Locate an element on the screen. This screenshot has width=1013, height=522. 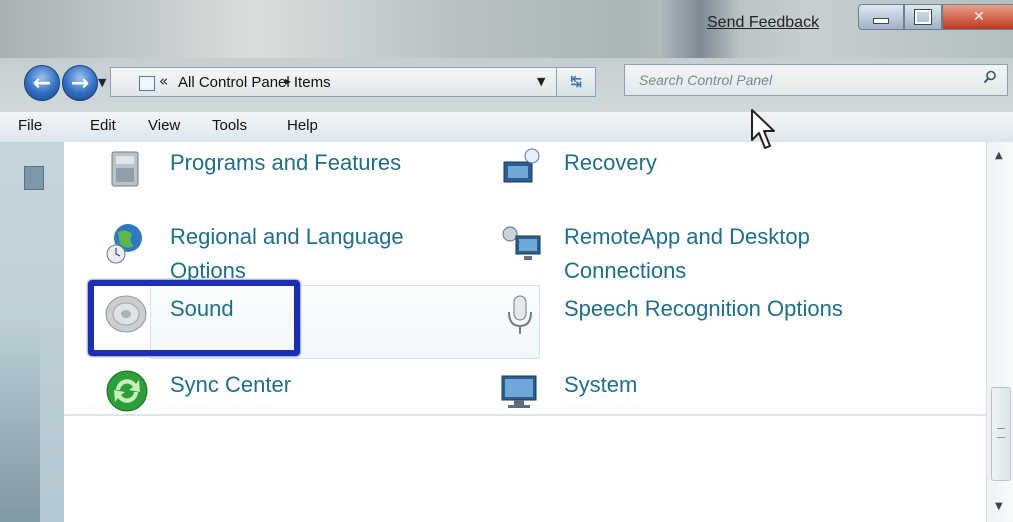
refresh-icon: ↹ is located at coordinates (576, 82).